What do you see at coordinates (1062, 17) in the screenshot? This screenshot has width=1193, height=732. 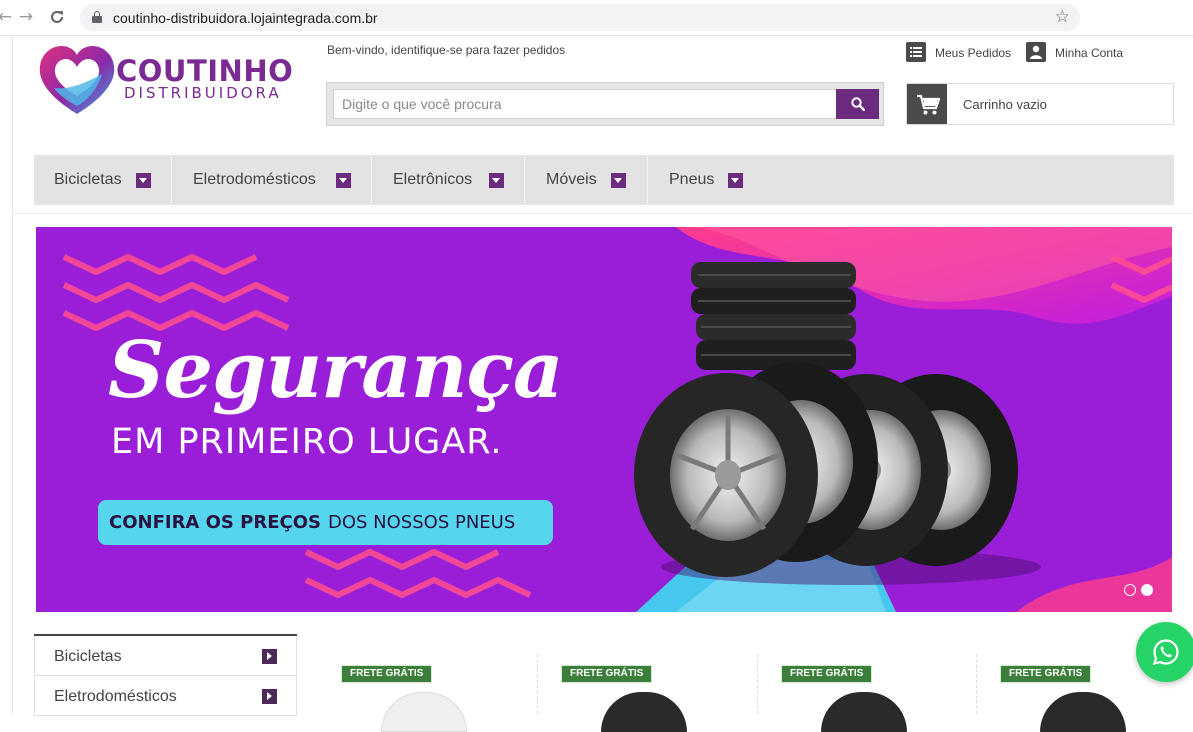 I see `star-icon: ☆` at bounding box center [1062, 17].